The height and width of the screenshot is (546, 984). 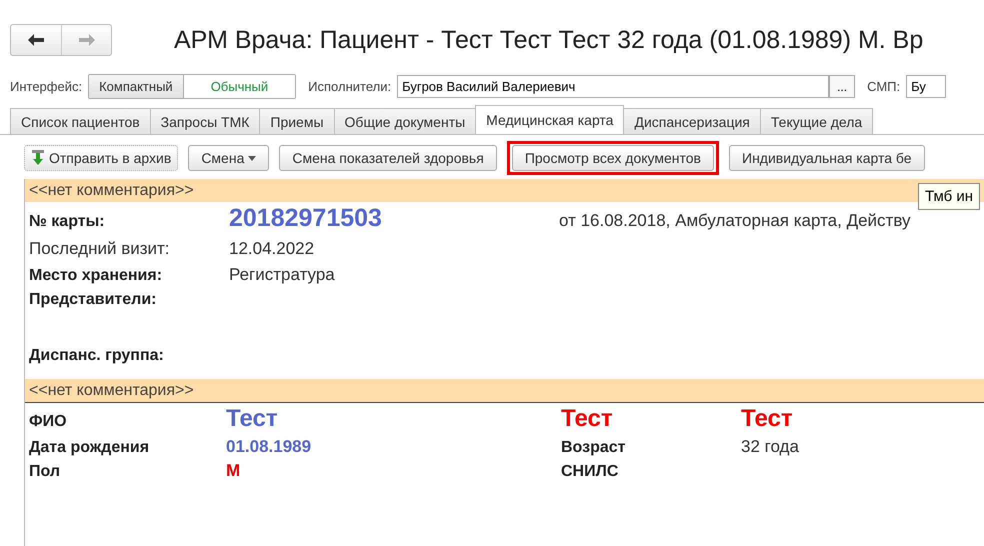 What do you see at coordinates (89, 448) in the screenshot?
I see `field-label: Дата рождения` at bounding box center [89, 448].